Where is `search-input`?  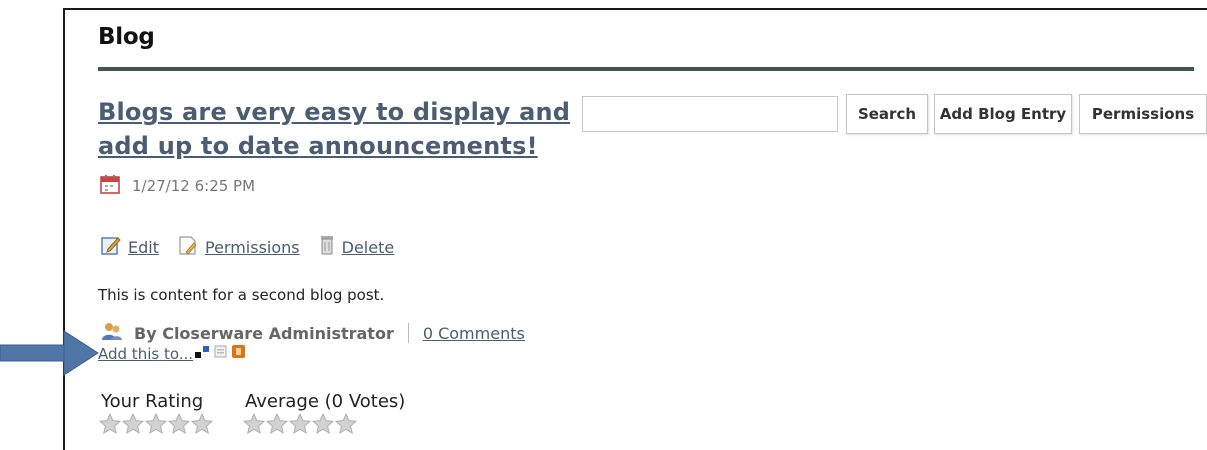
search-input is located at coordinates (710, 114).